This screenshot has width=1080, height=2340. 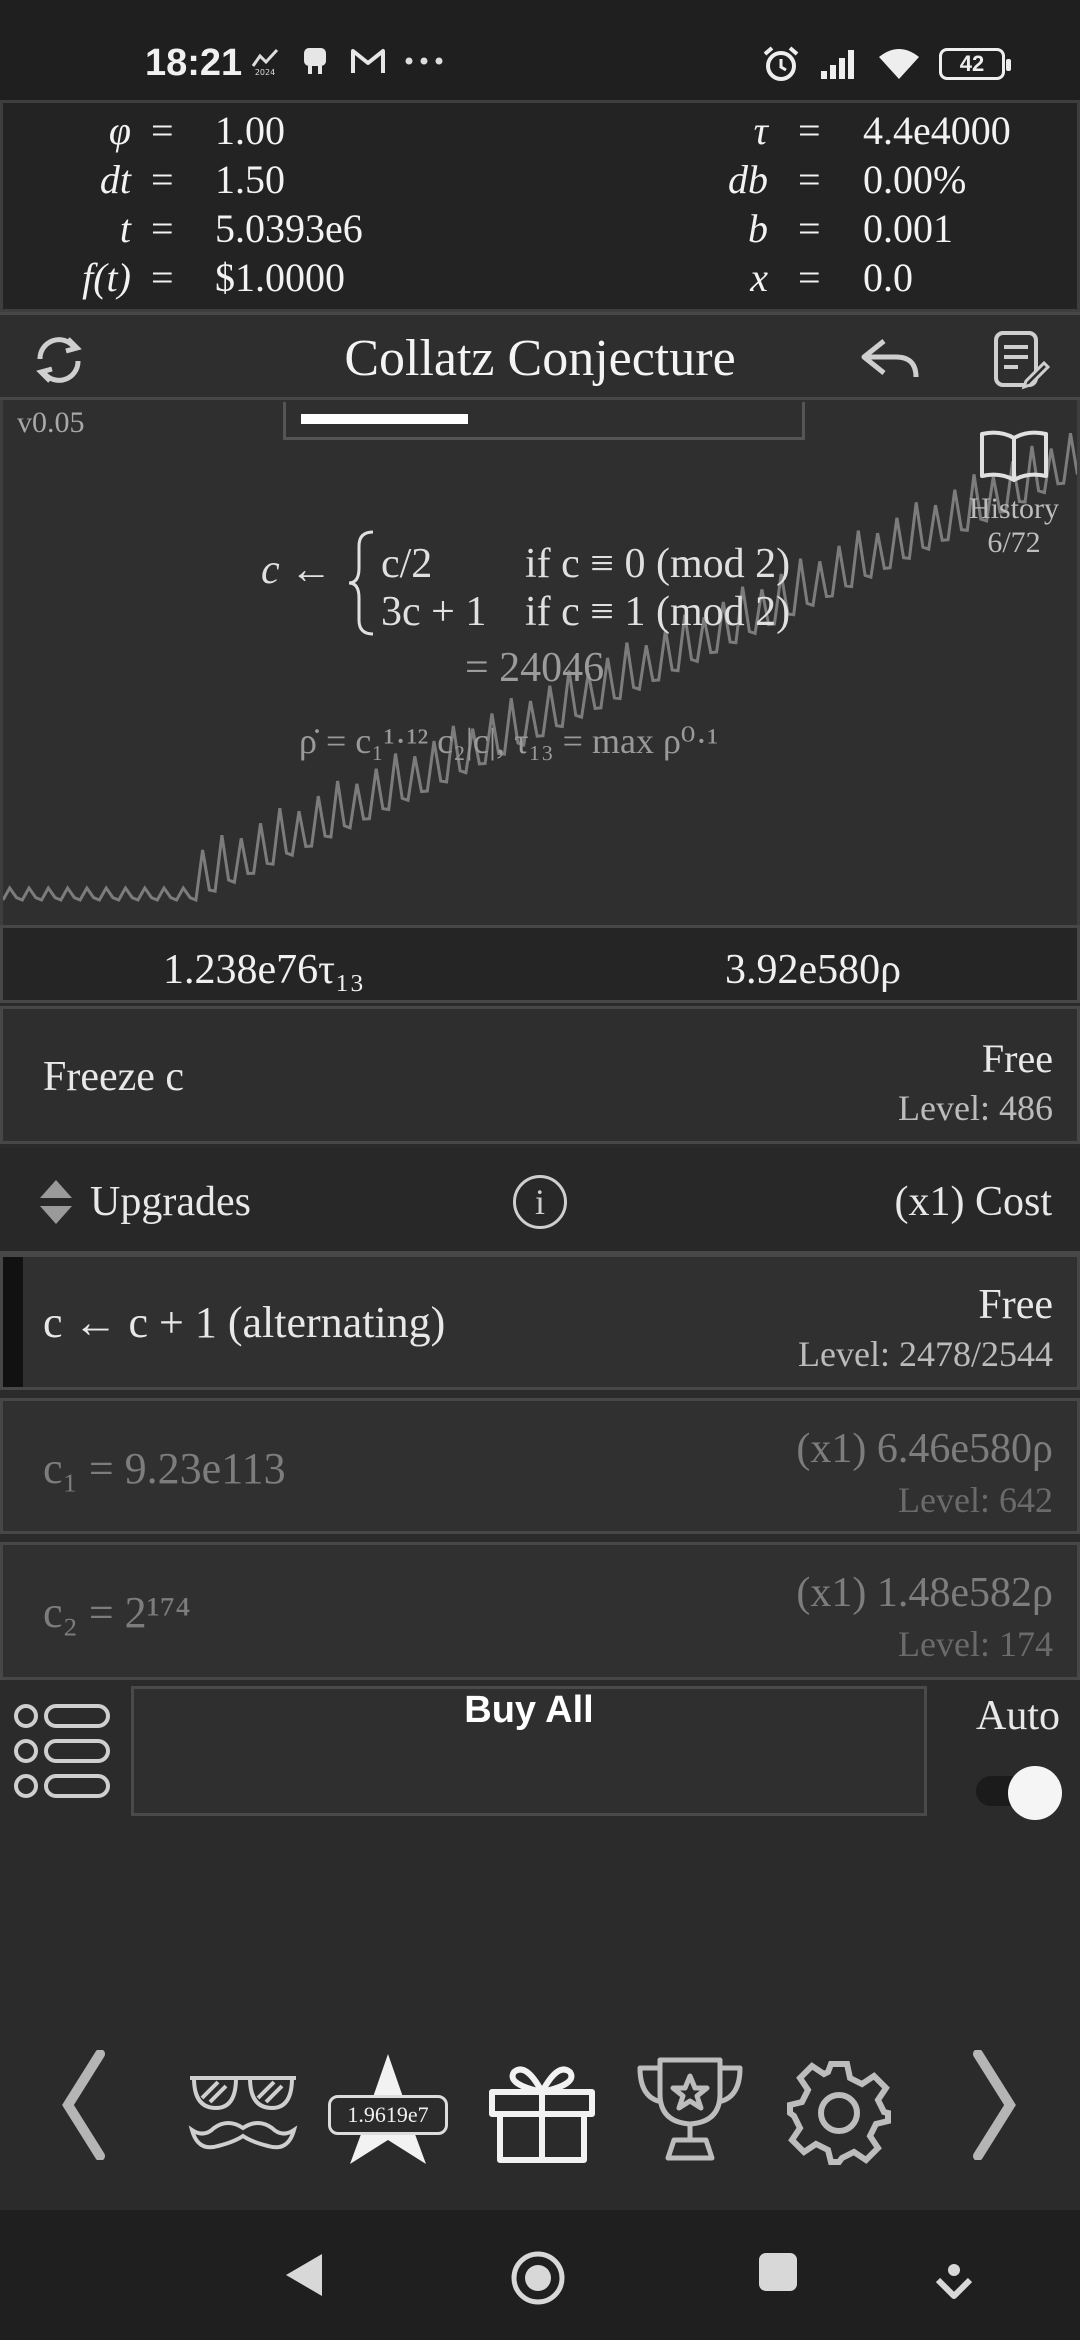 What do you see at coordinates (974, 1202) in the screenshot?
I see `buy-multiplier-cost: (x1) Cost` at bounding box center [974, 1202].